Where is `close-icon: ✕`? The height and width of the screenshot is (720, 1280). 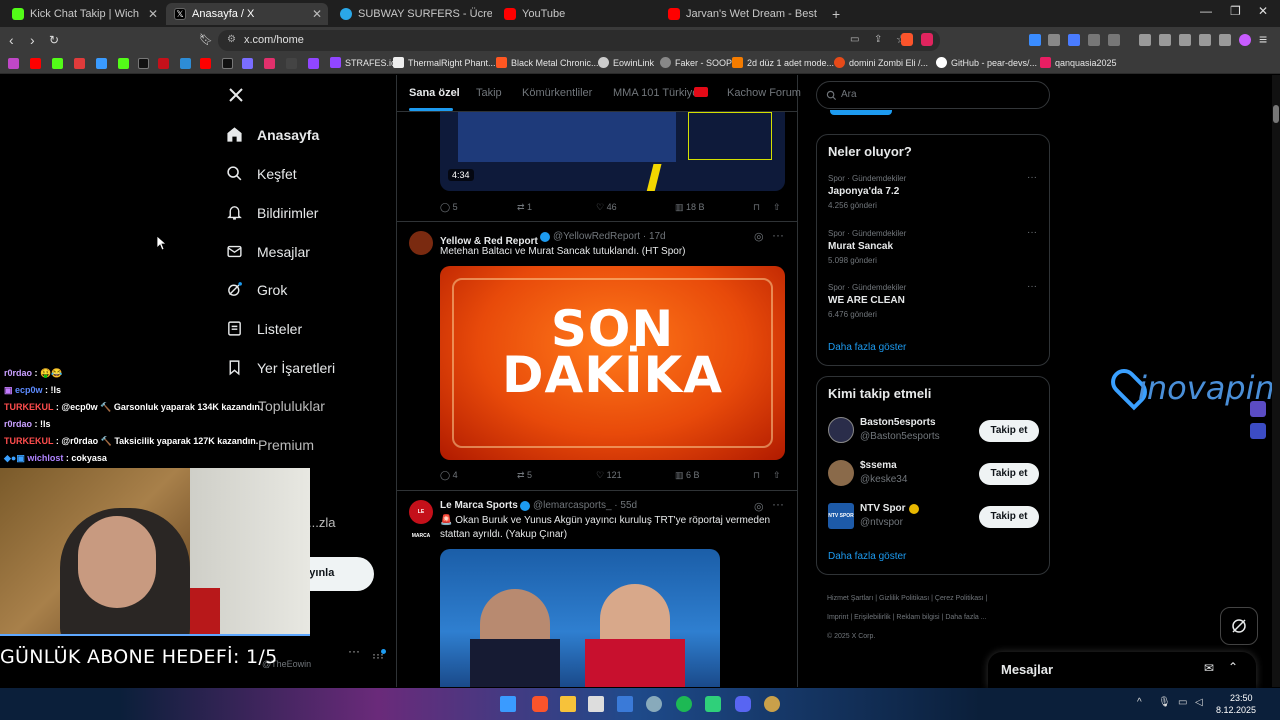 close-icon: ✕ is located at coordinates (153, 14).